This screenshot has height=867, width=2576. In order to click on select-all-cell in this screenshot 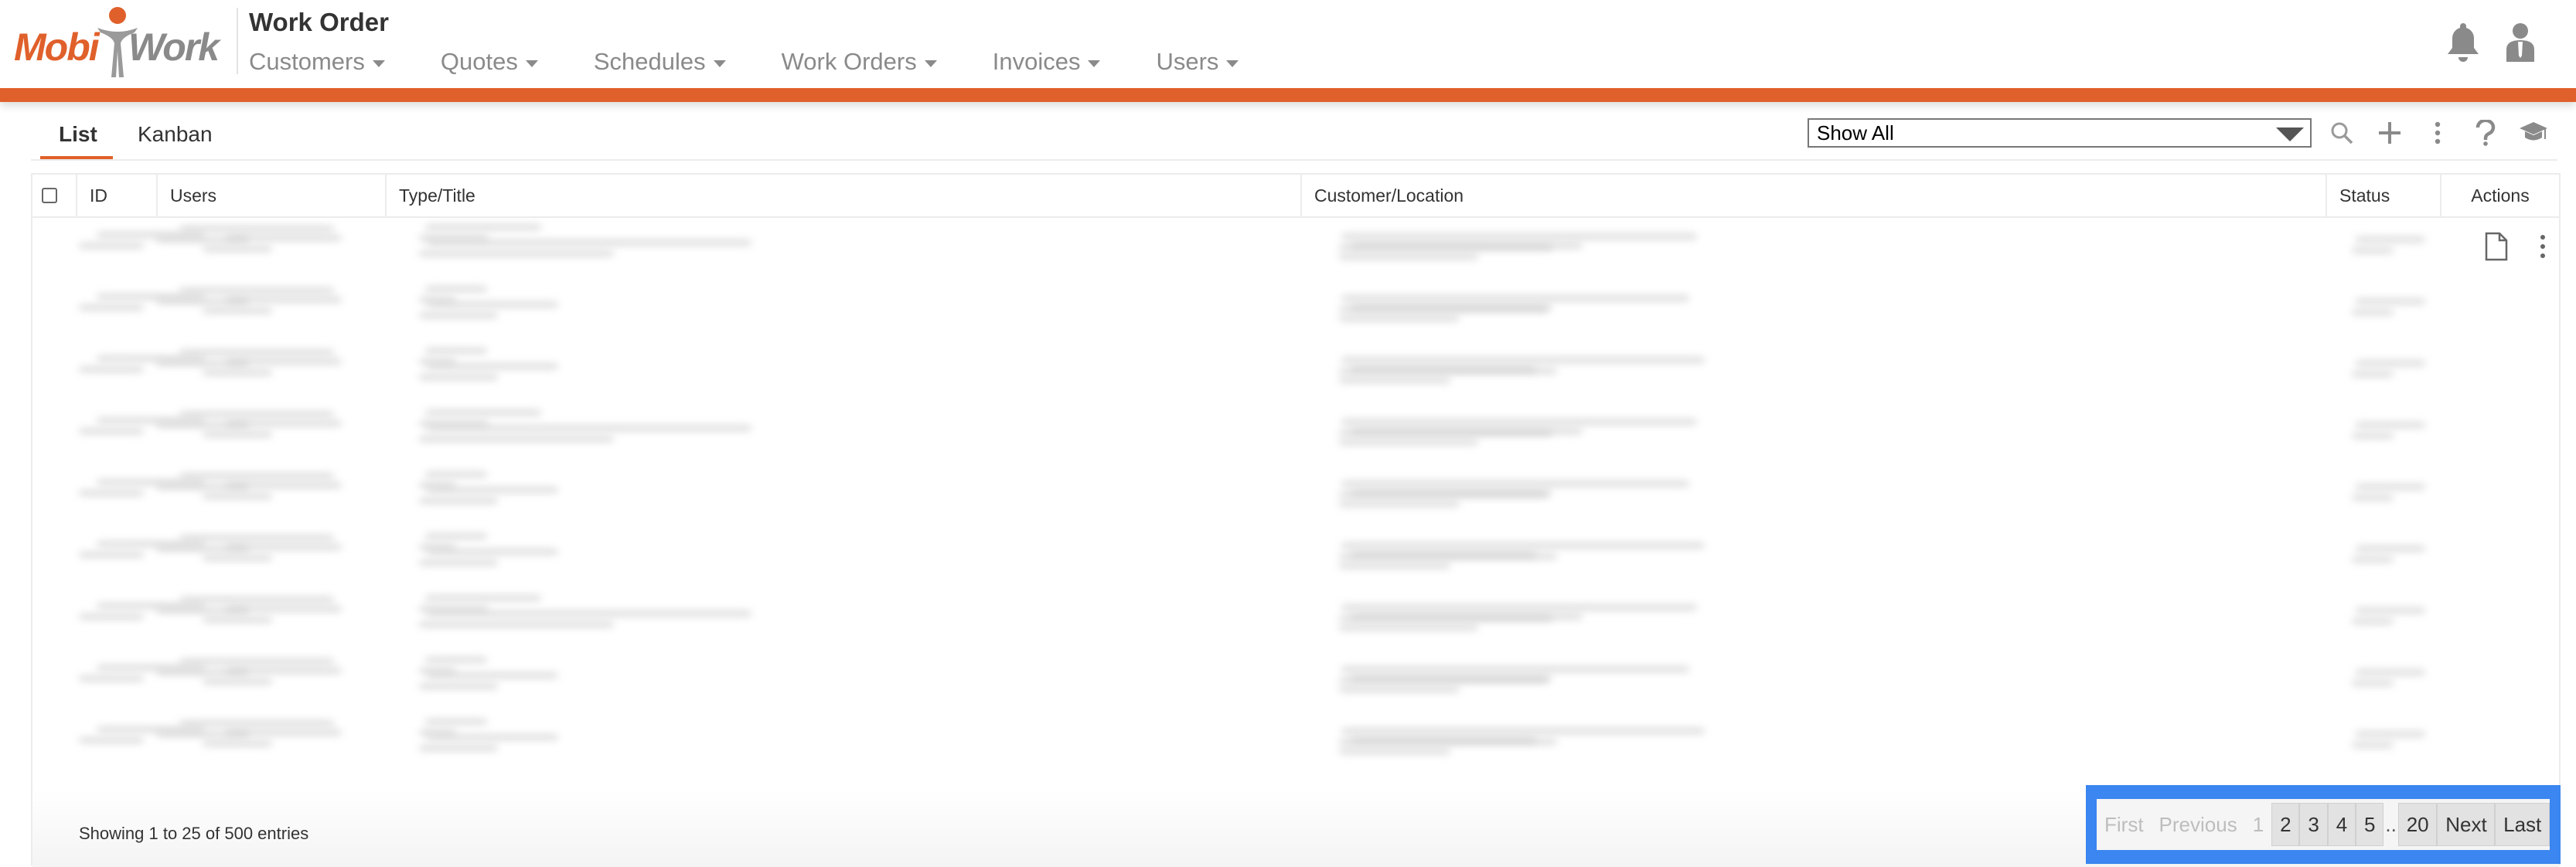, I will do `click(54, 195)`.